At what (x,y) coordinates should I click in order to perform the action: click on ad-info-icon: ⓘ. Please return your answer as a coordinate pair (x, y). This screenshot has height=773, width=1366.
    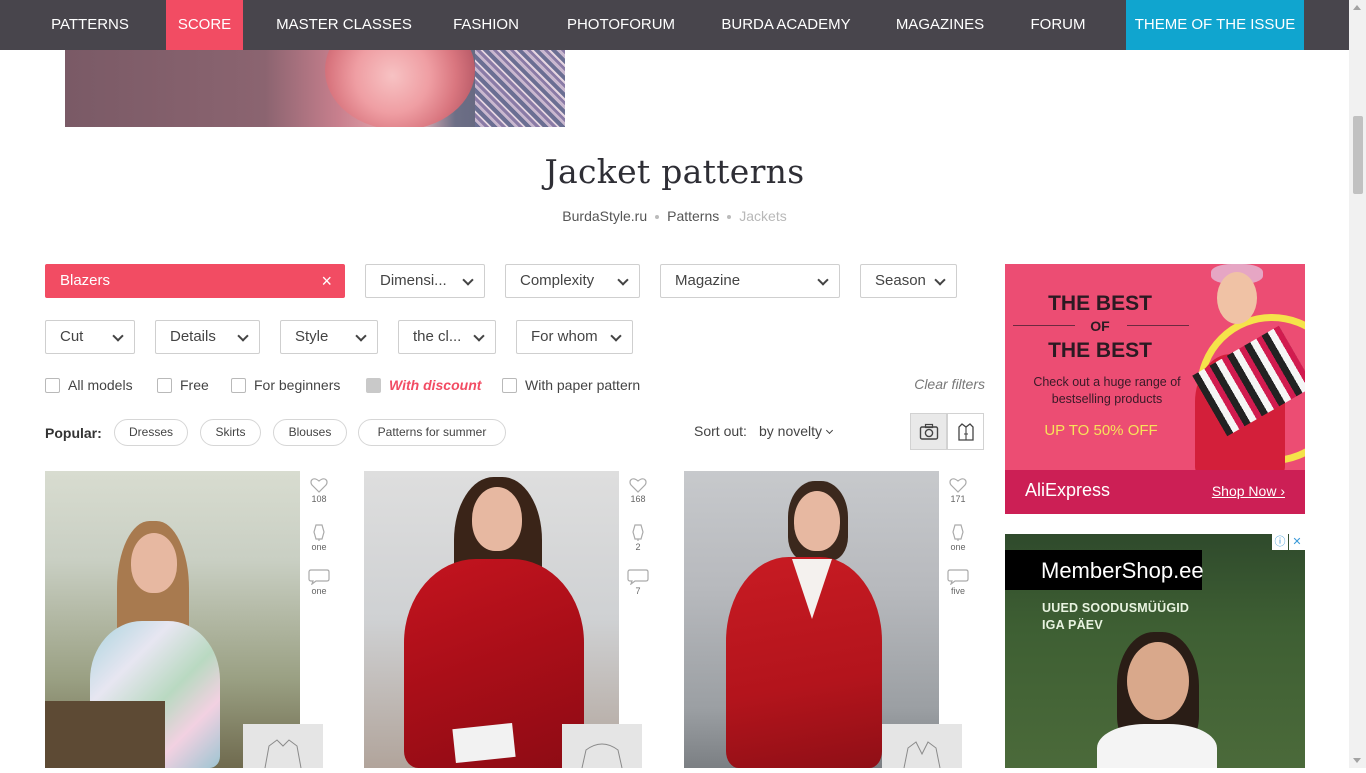
    Looking at the image, I should click on (1280, 542).